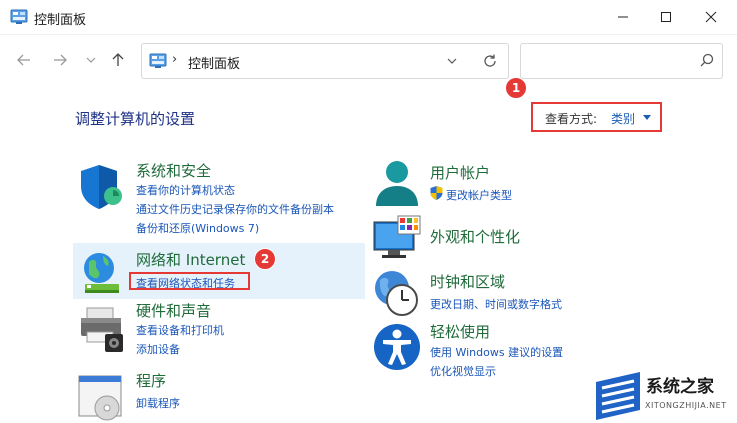 This screenshot has width=737, height=423. Describe the element at coordinates (100, 398) in the screenshot. I see `programs-icon` at that location.